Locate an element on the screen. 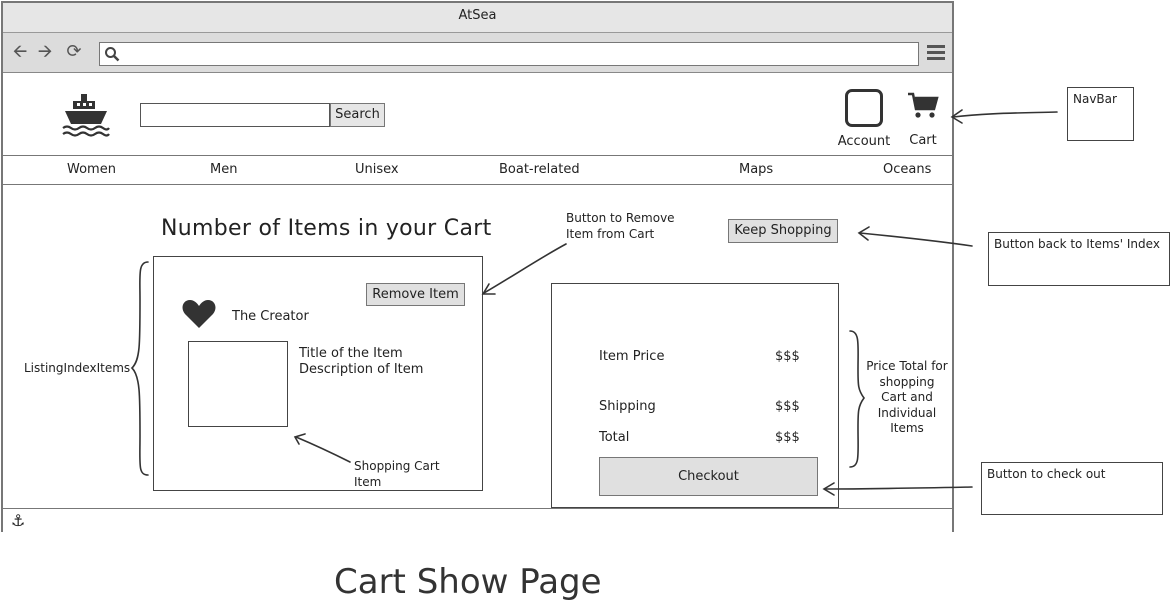 The height and width of the screenshot is (608, 1170). navbar-note: NavBar is located at coordinates (1100, 114).